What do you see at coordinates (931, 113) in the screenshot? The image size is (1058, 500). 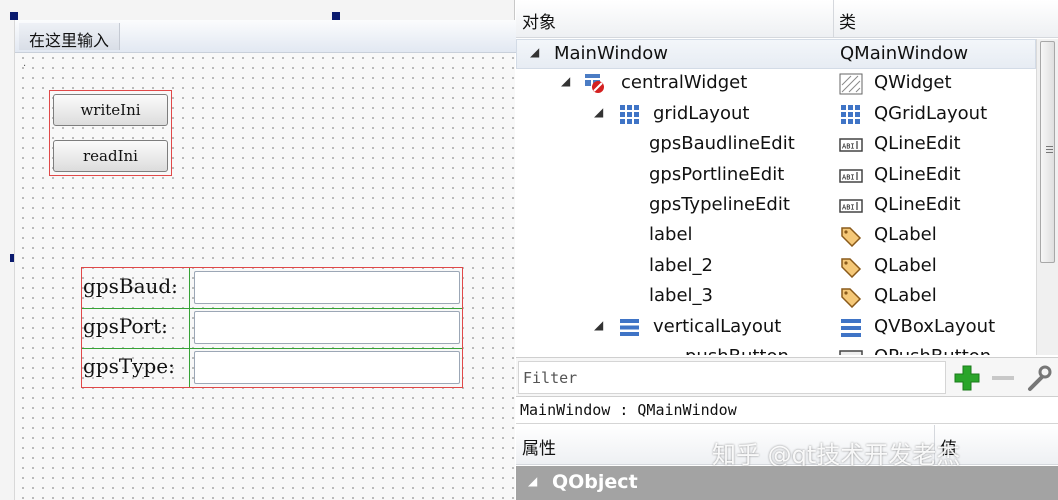 I see `class-name: QGridLayout` at bounding box center [931, 113].